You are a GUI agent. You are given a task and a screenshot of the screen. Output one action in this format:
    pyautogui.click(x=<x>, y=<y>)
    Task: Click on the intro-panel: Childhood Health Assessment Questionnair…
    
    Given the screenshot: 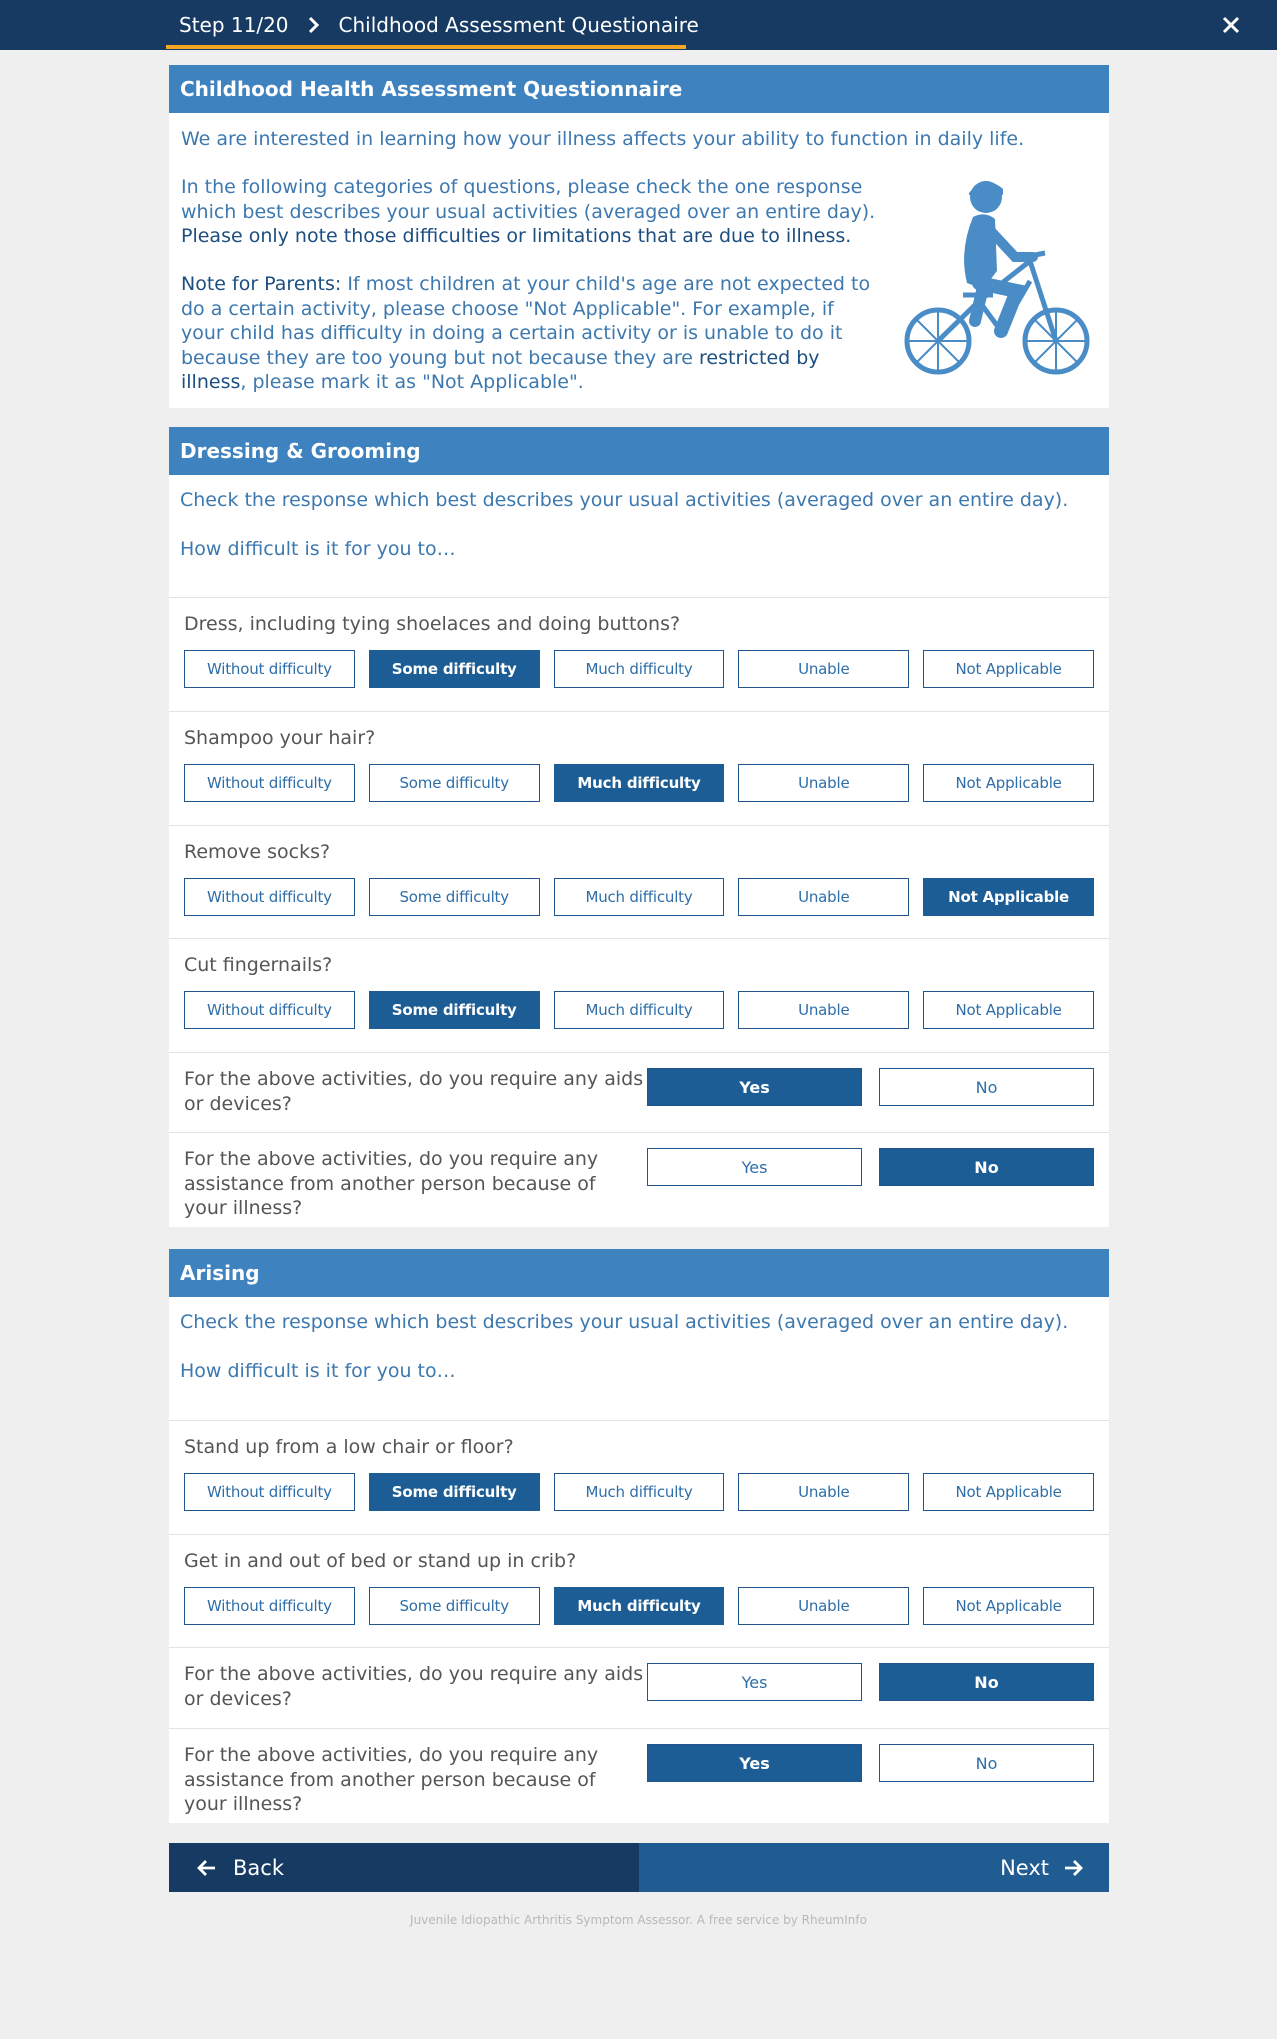 What is the action you would take?
    pyautogui.click(x=639, y=236)
    